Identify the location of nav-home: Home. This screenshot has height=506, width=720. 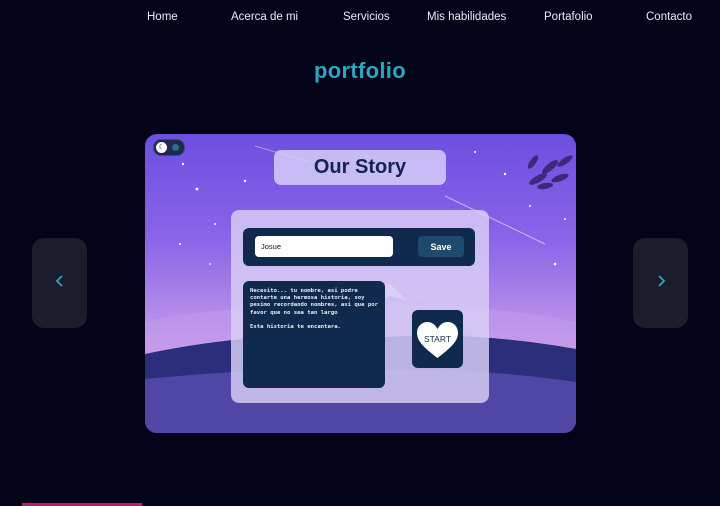
(162, 17).